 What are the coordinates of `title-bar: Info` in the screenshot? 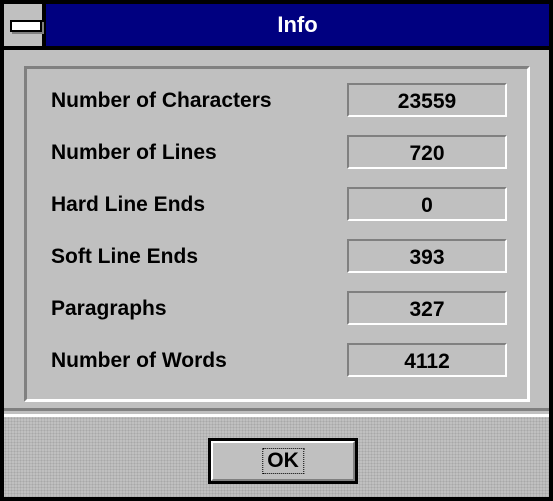 It's located at (276, 27).